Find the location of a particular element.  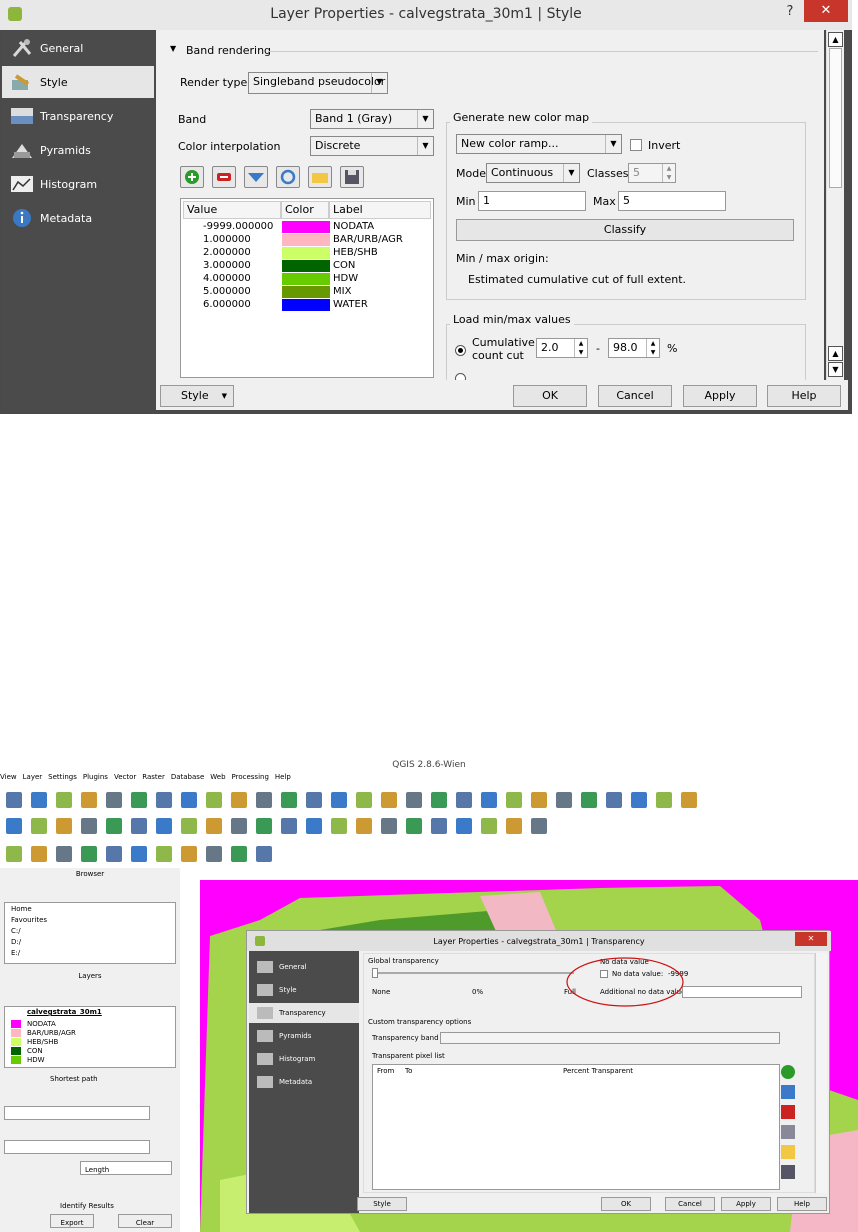

pick-value-icon is located at coordinates (788, 1092).